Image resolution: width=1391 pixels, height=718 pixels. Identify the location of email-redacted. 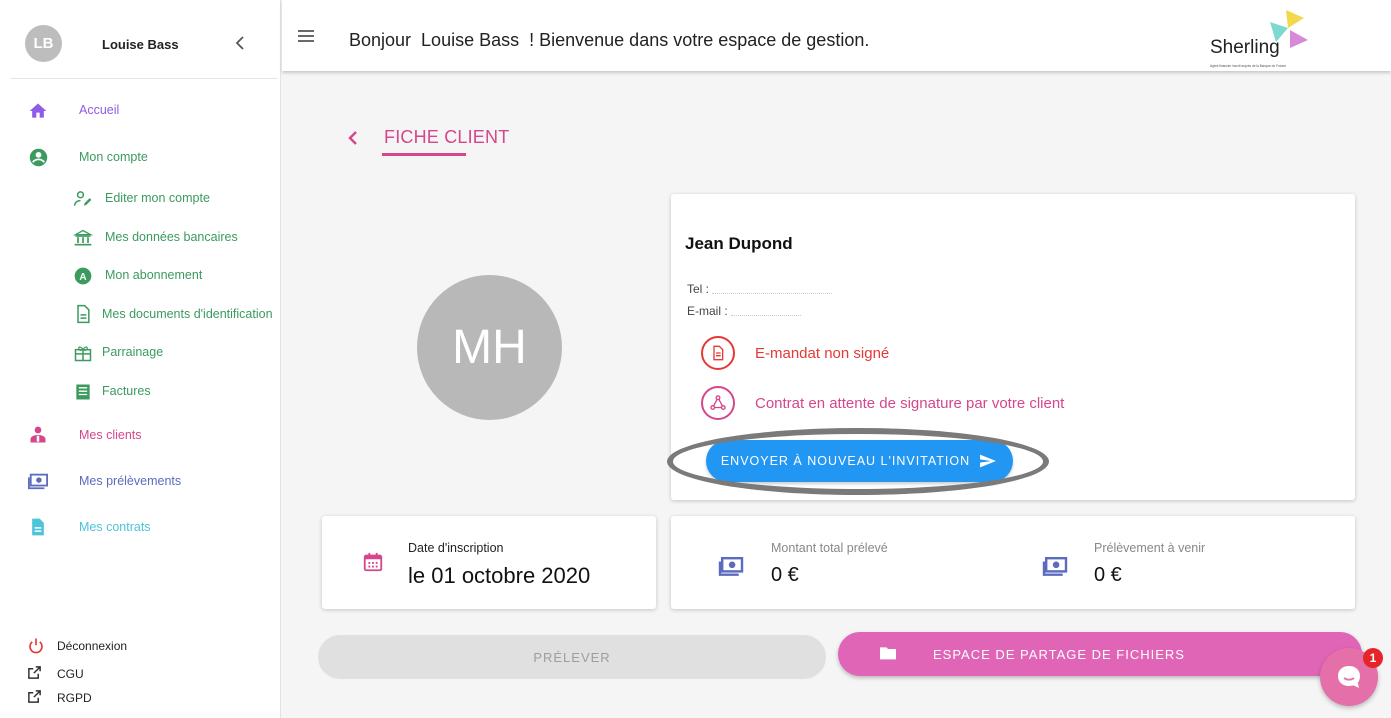
(766, 312).